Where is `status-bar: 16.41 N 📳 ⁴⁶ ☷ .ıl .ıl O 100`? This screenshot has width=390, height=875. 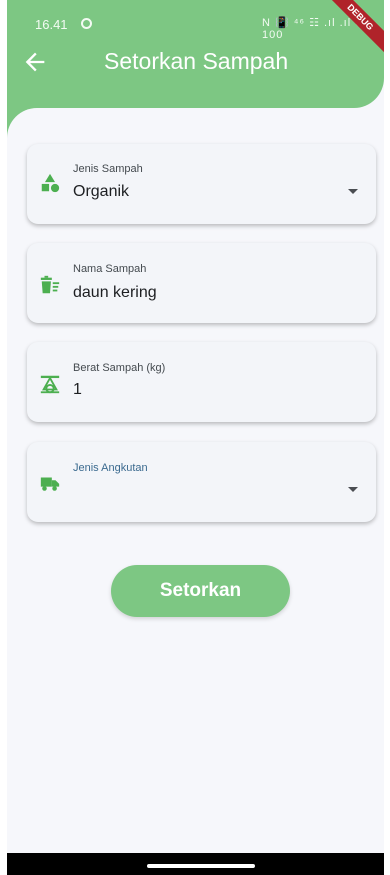
status-bar: 16.41 N 📳 ⁴⁶ ☷ .ıl .ıl O 100 is located at coordinates (195, 20).